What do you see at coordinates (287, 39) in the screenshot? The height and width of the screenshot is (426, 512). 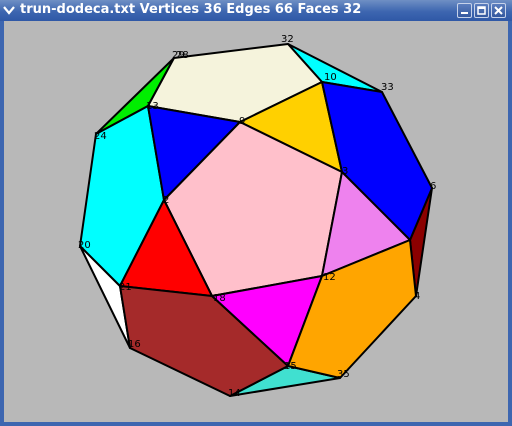 I see `vertex-label: 32` at bounding box center [287, 39].